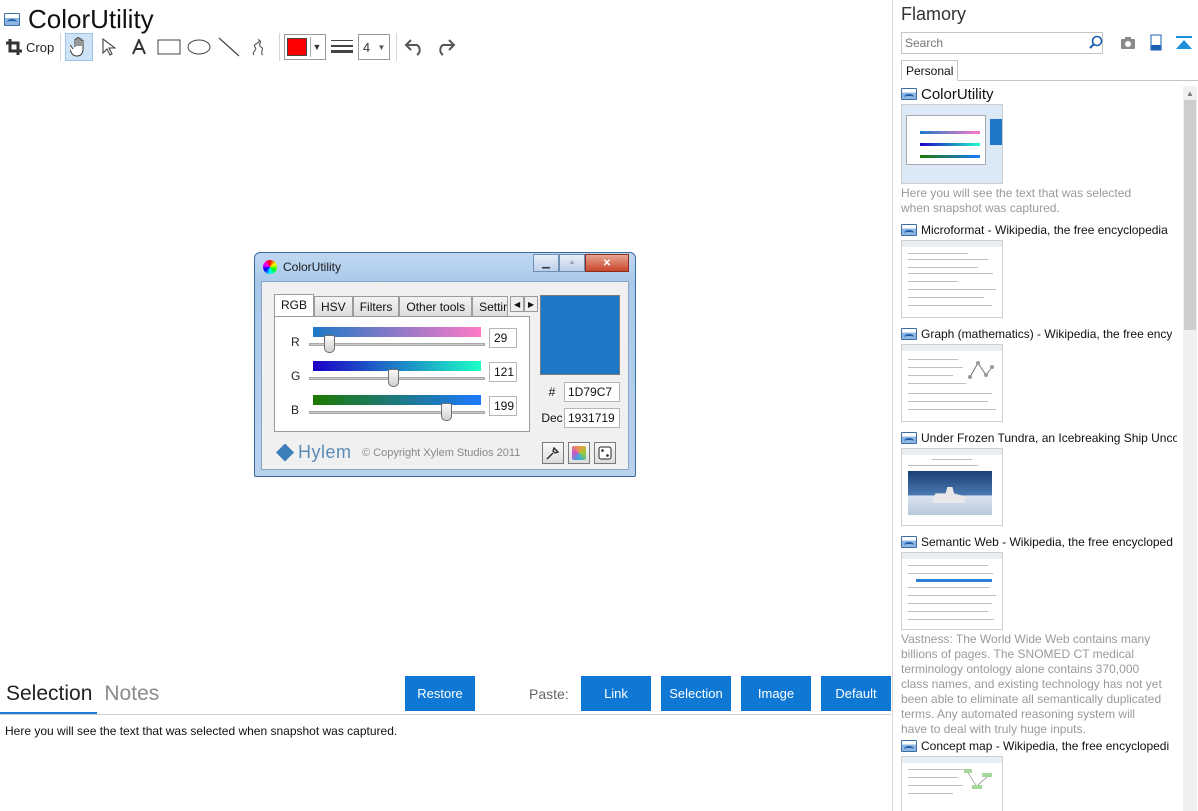 The height and width of the screenshot is (811, 1198). Describe the element at coordinates (490, 306) in the screenshot. I see `tab-settings: Setting` at that location.